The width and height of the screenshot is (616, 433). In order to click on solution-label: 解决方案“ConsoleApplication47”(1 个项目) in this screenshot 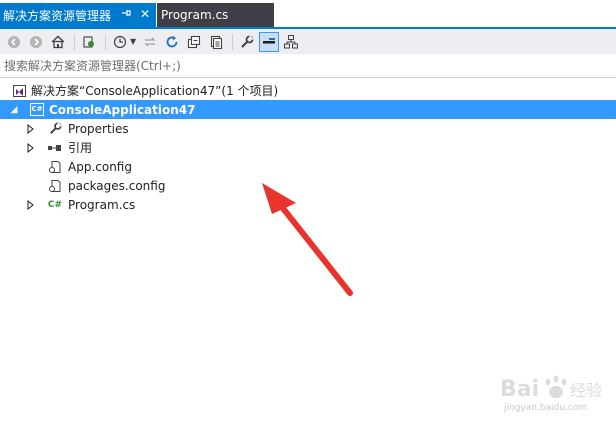, I will do `click(155, 91)`.